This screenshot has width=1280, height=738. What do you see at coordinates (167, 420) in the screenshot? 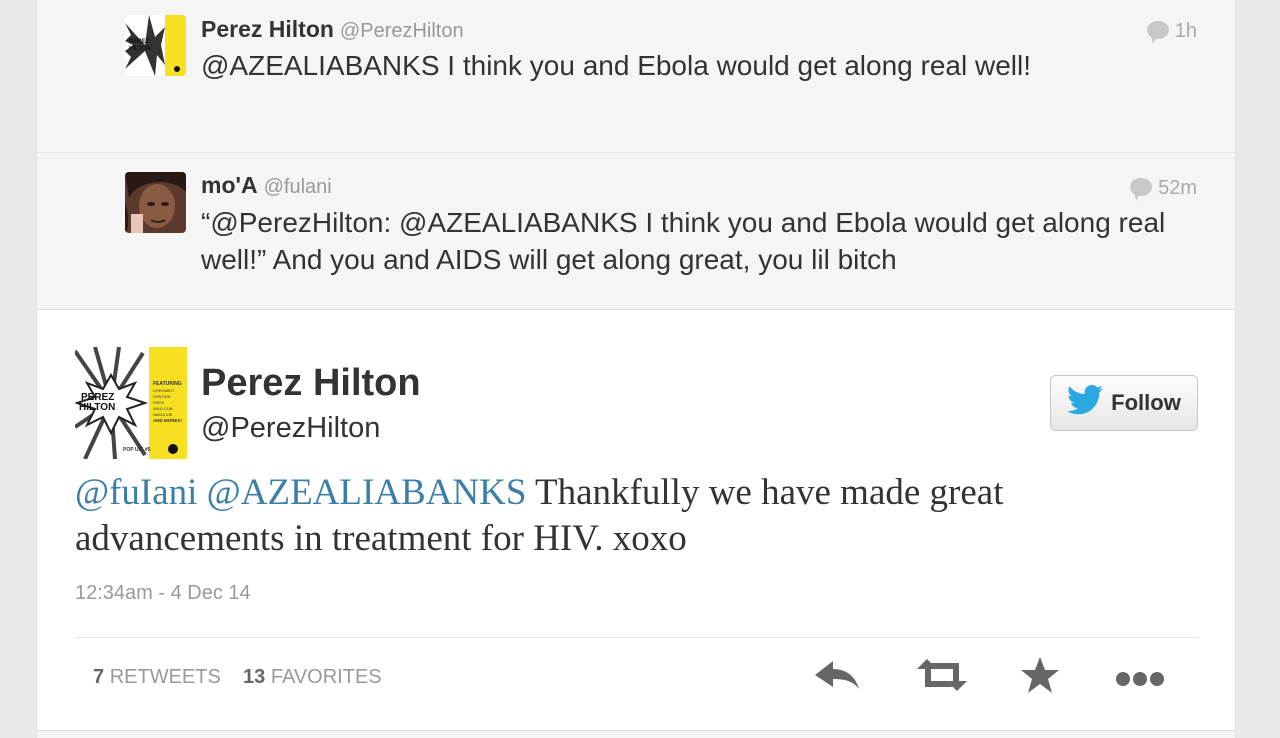
I see `svg-text: AND MORE!!!` at bounding box center [167, 420].